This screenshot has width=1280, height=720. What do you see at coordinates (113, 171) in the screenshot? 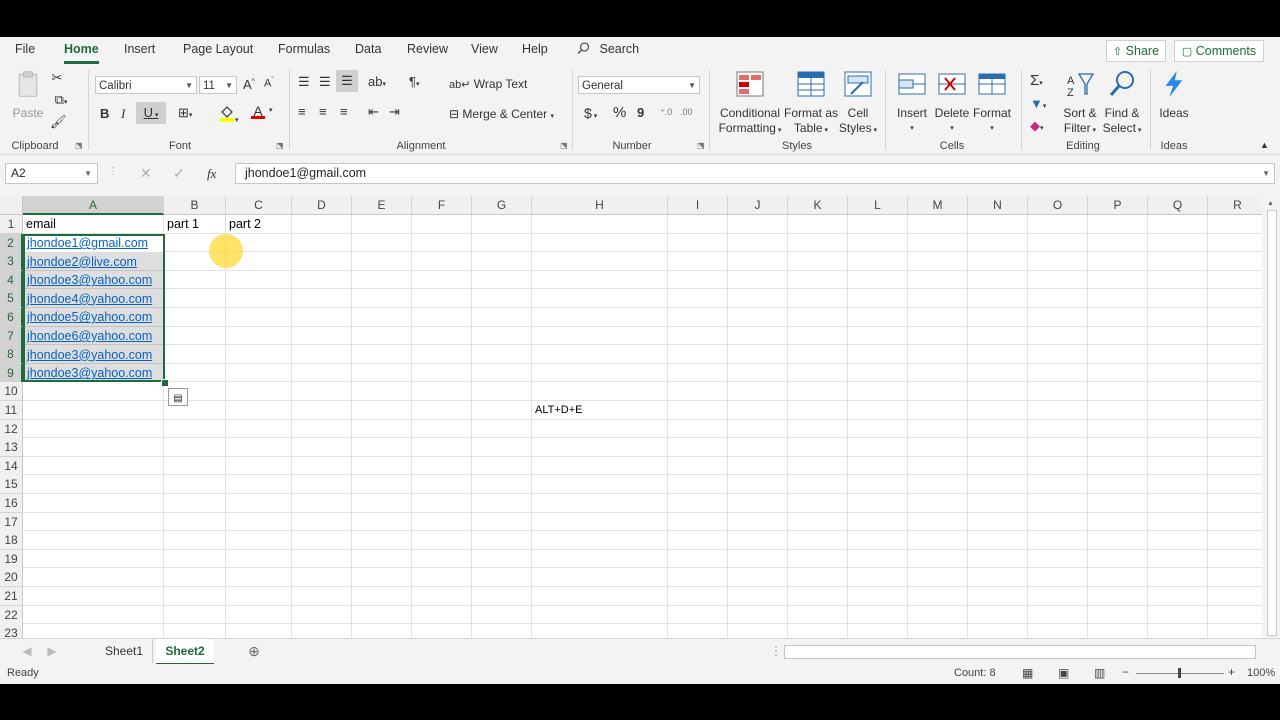
I see `name-box-grip-icon: ⋮` at bounding box center [113, 171].